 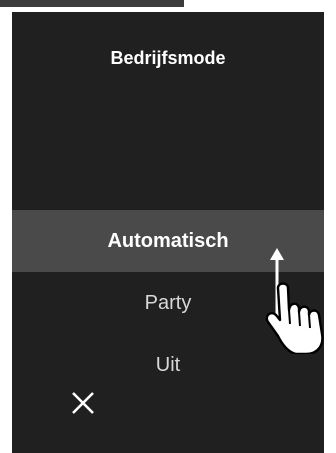 I want to click on close-button, so click(x=83, y=403).